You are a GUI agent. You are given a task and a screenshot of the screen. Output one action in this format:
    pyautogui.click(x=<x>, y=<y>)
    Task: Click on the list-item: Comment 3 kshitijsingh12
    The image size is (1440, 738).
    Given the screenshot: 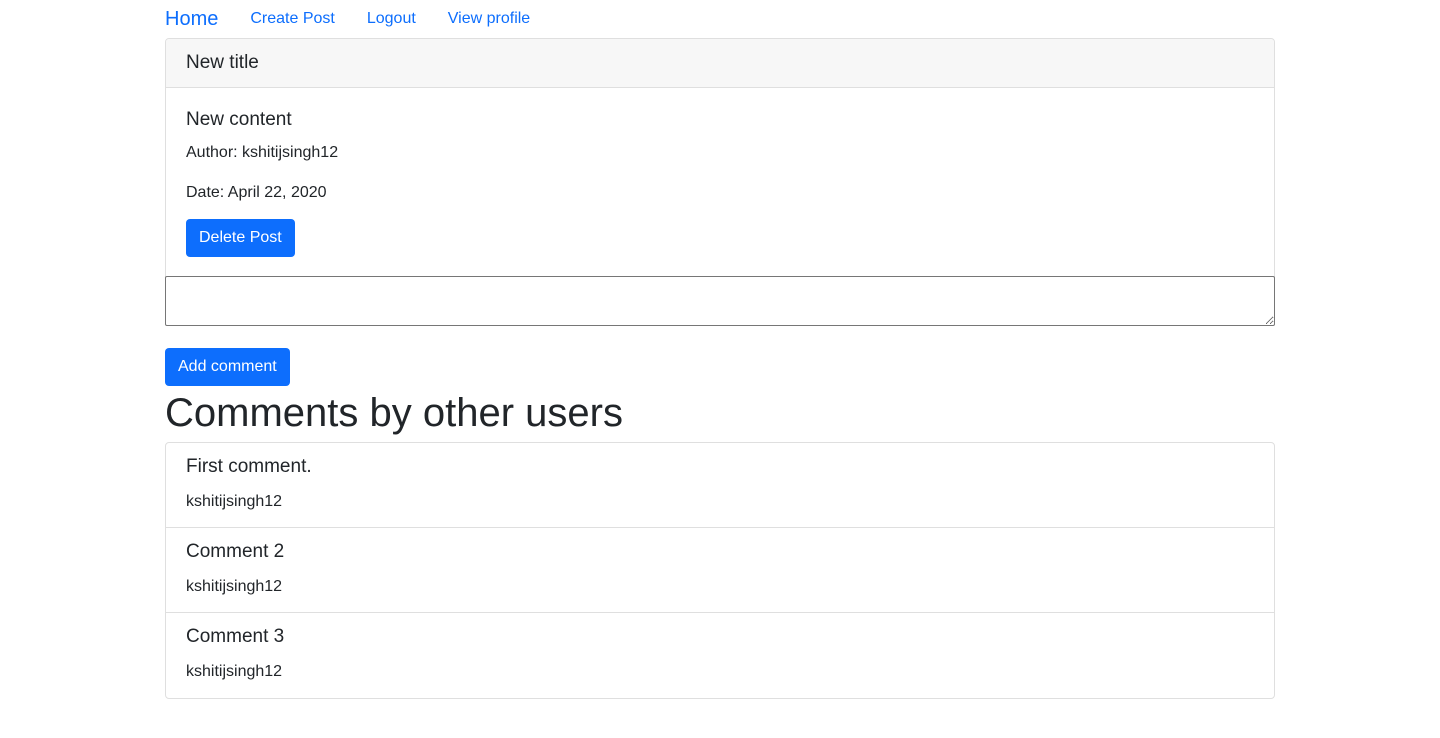 What is the action you would take?
    pyautogui.click(x=720, y=655)
    